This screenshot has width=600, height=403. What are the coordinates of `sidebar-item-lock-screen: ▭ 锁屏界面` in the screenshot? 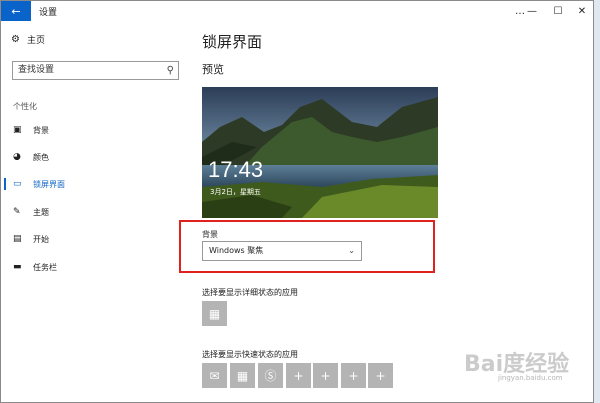 It's located at (96, 184).